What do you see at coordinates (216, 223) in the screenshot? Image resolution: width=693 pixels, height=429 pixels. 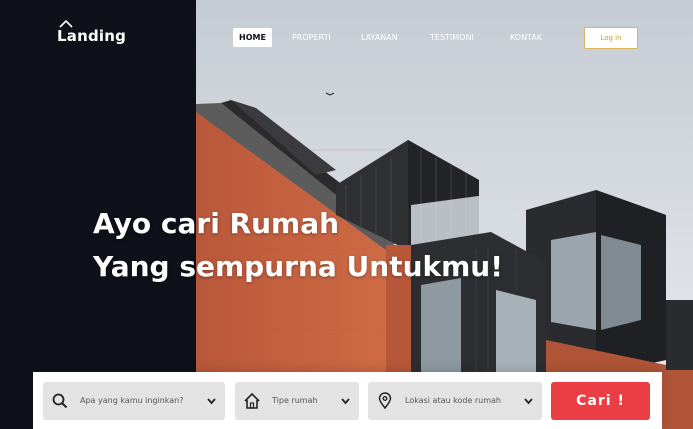 I see `headline-line-1: Ayo cari Rumah` at bounding box center [216, 223].